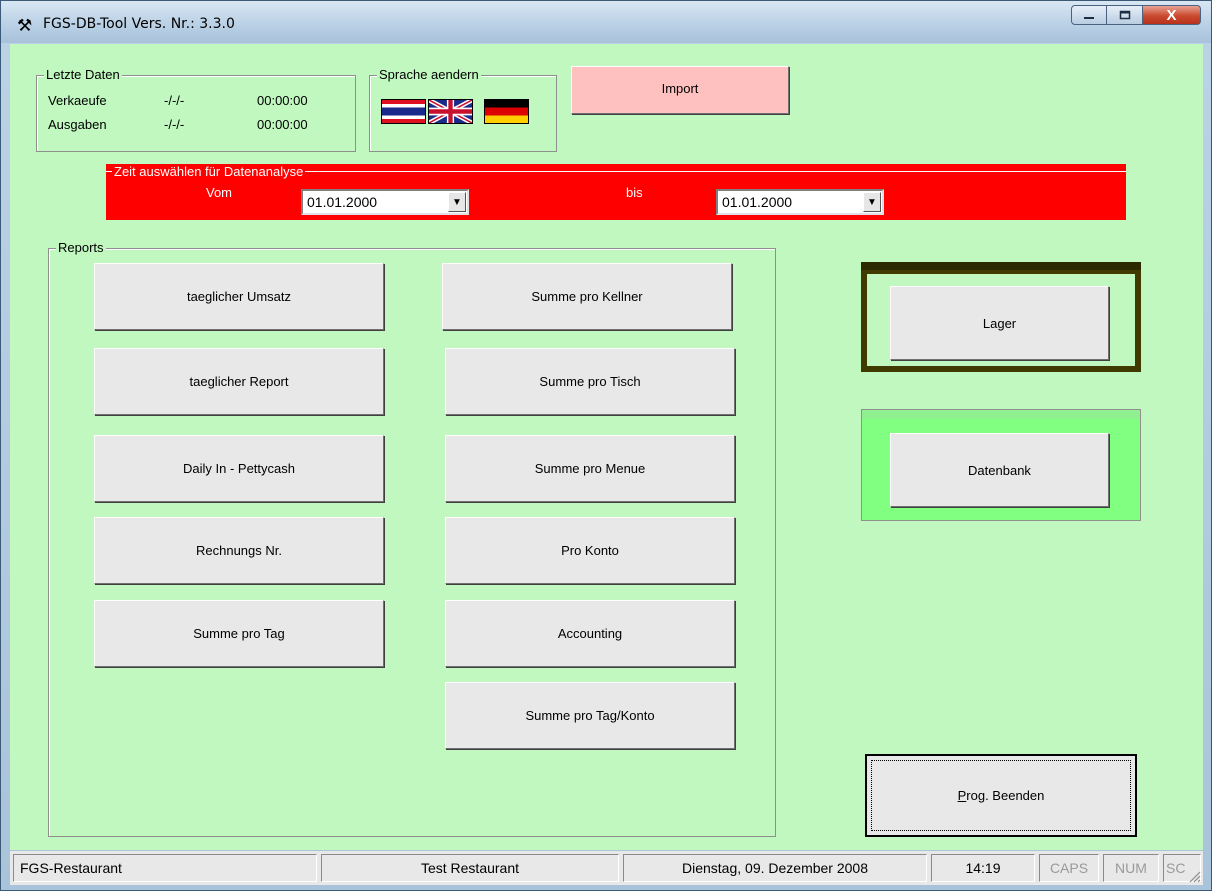 This screenshot has width=1212, height=891. I want to click on button-label: Summe pro Kellner, so click(587, 296).